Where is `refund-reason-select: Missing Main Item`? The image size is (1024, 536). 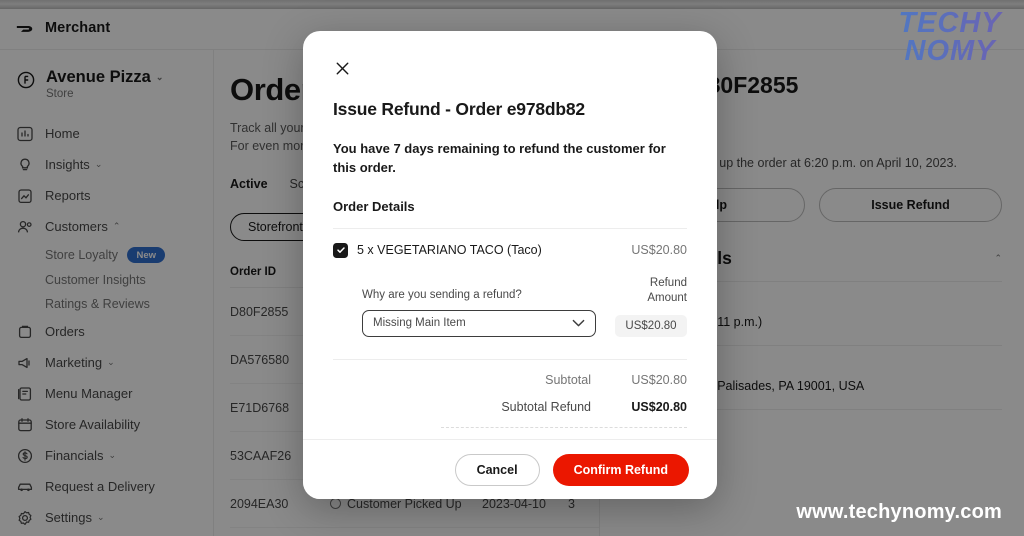 refund-reason-select: Missing Main Item is located at coordinates (479, 323).